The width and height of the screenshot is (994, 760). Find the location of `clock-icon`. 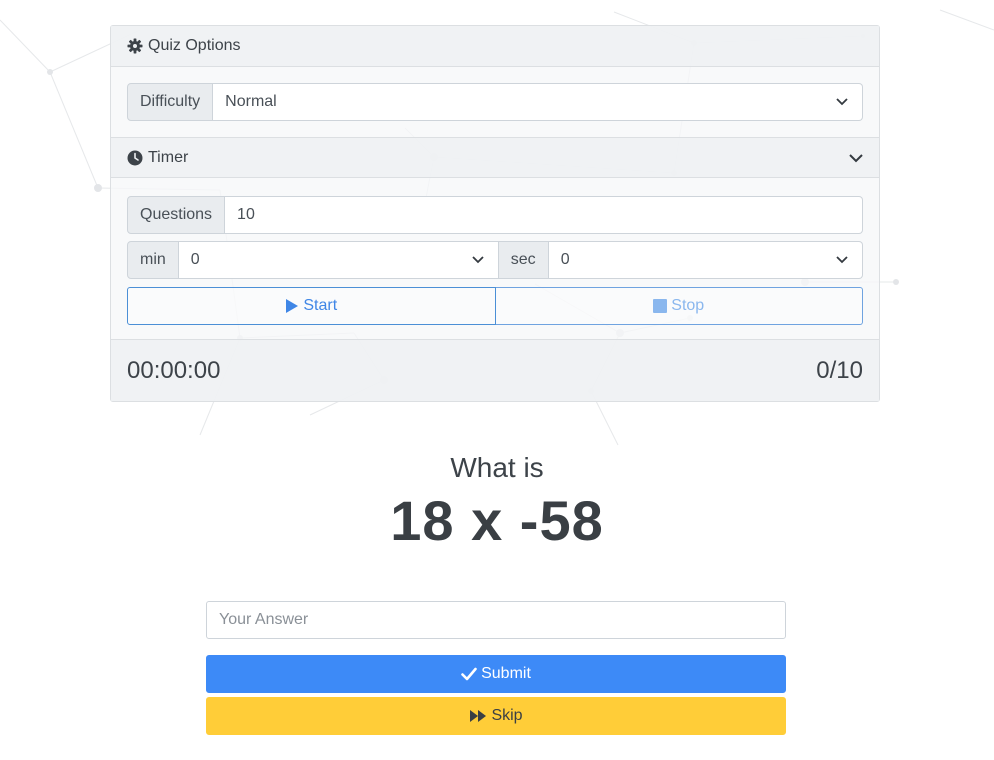

clock-icon is located at coordinates (135, 158).